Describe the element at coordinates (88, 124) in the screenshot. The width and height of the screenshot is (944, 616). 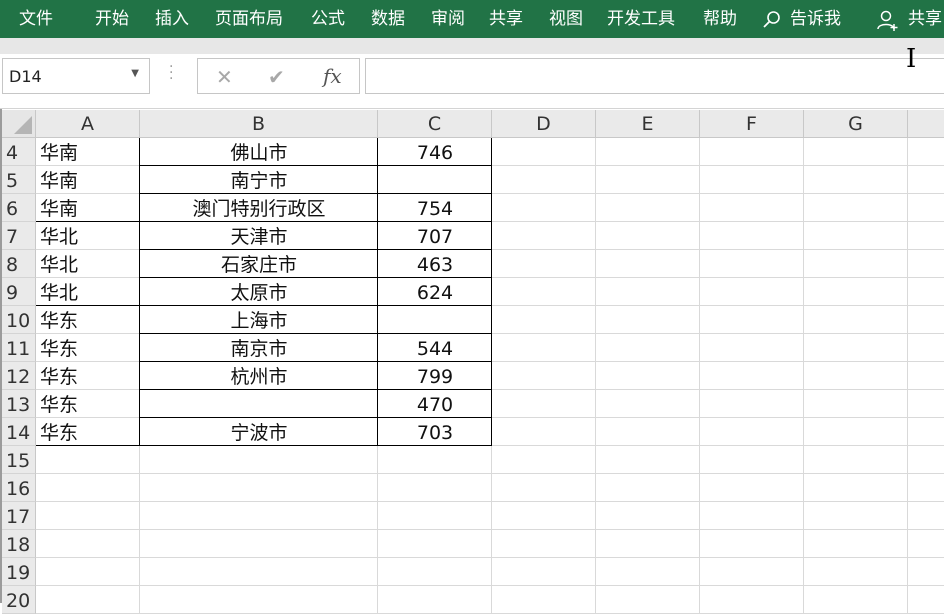
I see `column-header-a: A` at that location.